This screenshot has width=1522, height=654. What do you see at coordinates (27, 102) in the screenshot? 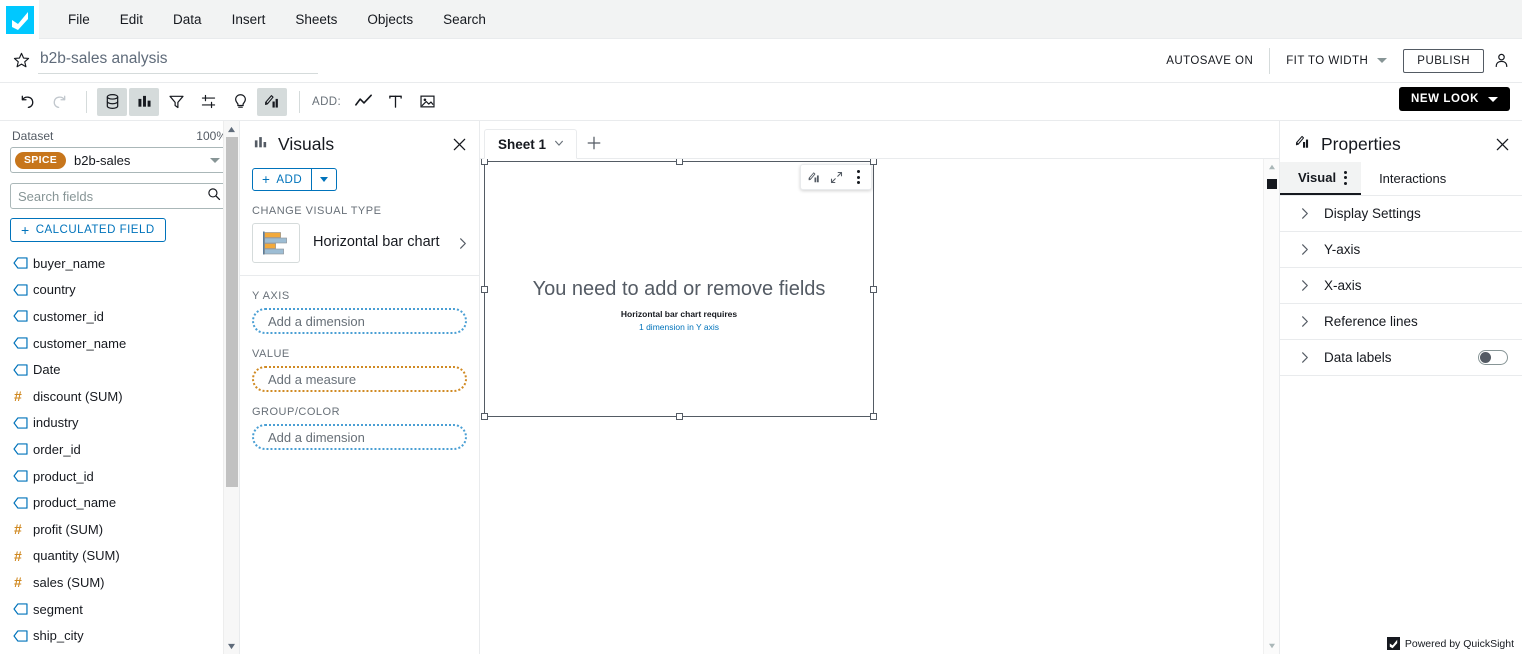
I see `undo-button` at bounding box center [27, 102].